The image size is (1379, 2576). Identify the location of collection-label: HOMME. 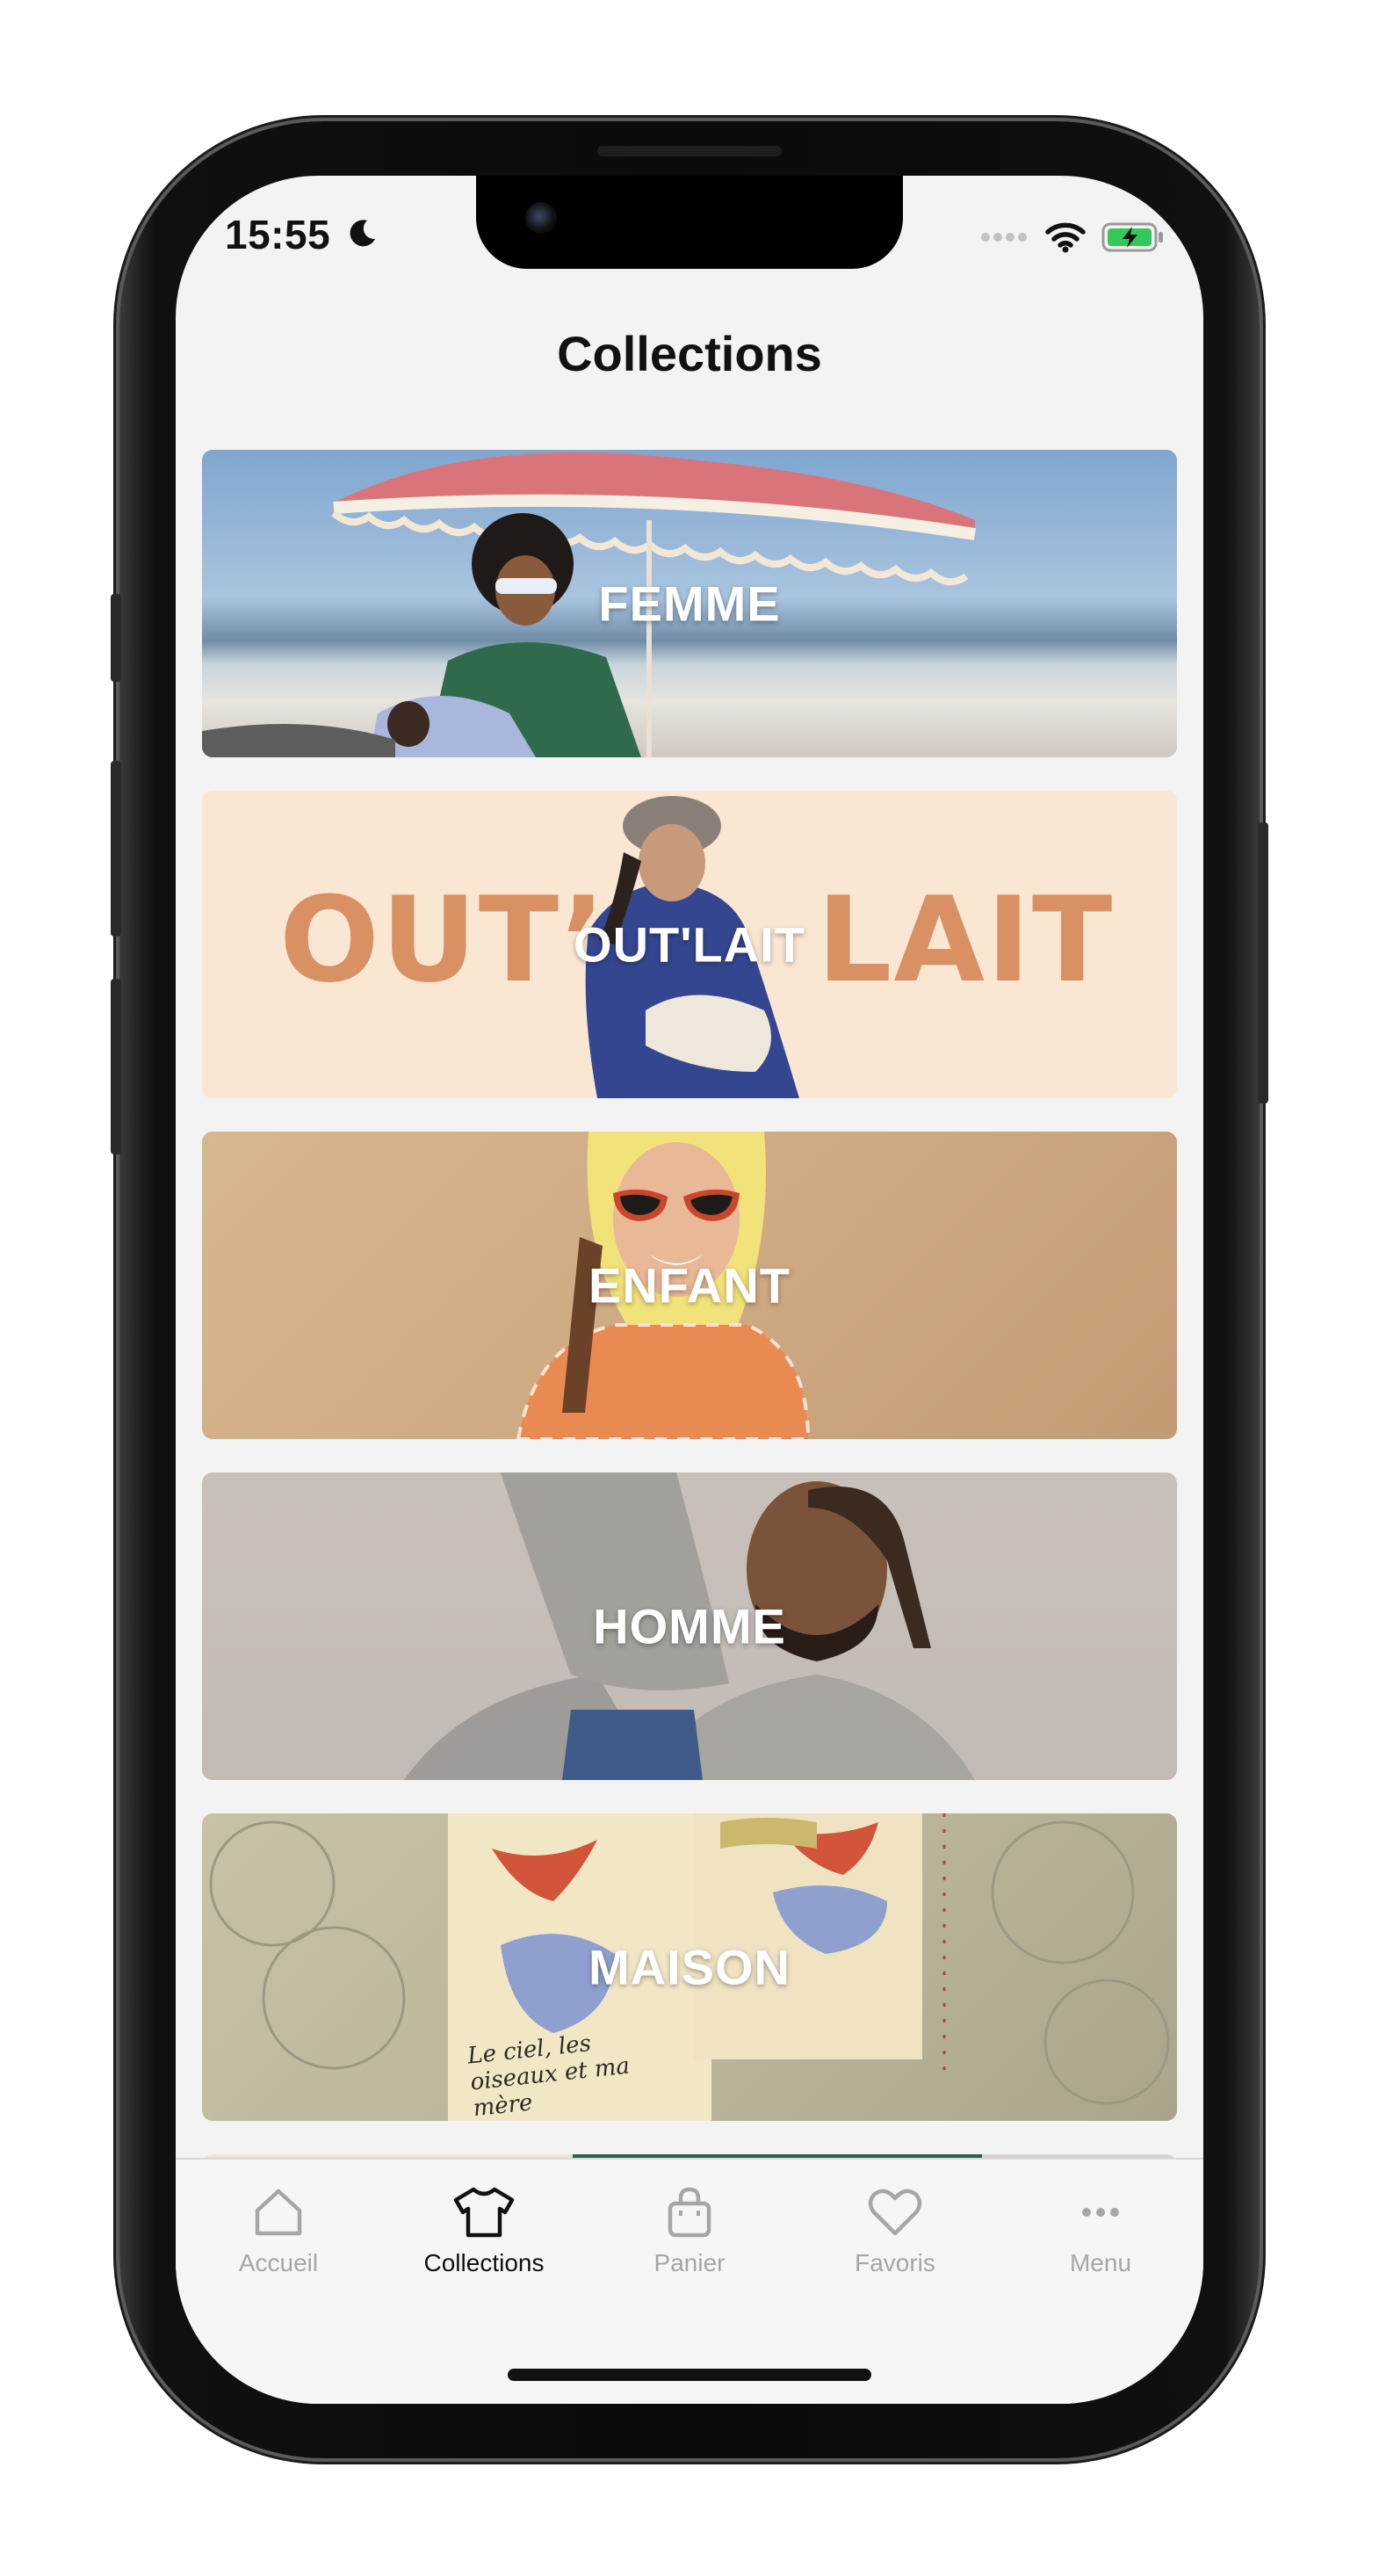
(689, 1626).